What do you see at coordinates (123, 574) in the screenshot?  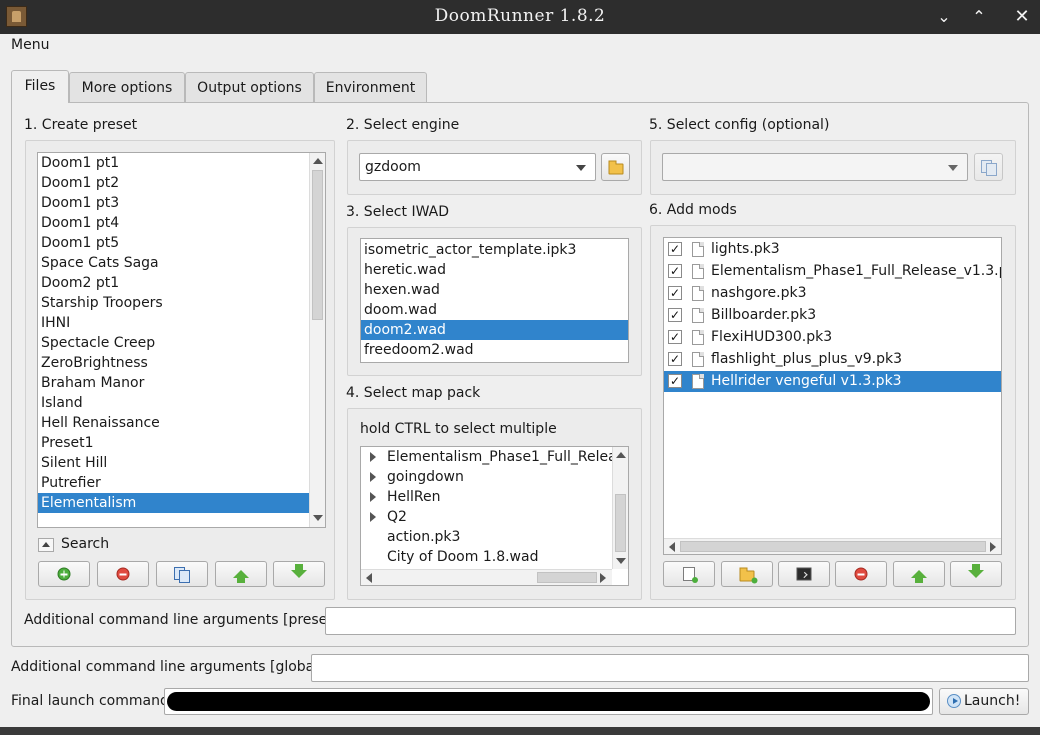 I see `delete-preset-button` at bounding box center [123, 574].